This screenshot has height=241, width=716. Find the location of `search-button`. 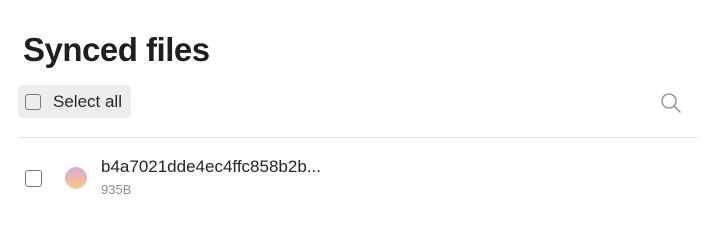

search-button is located at coordinates (671, 103).